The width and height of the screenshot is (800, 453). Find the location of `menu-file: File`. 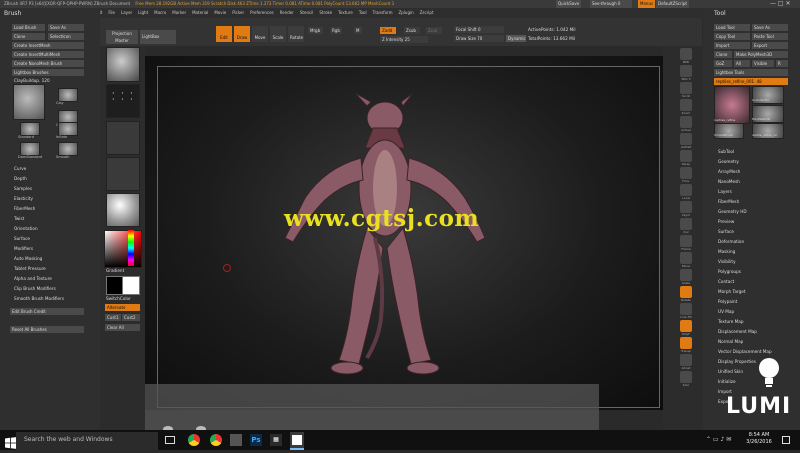

menu-file: File is located at coordinates (111, 13).